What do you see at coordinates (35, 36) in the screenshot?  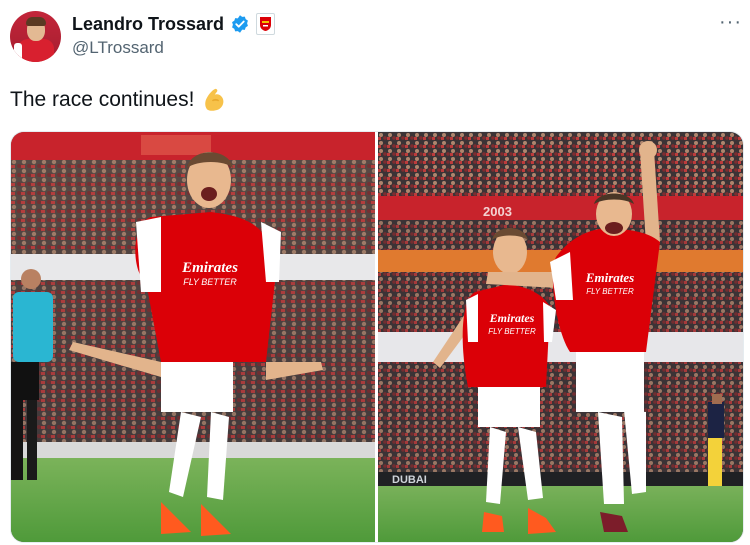 I see `author-avatar` at bounding box center [35, 36].